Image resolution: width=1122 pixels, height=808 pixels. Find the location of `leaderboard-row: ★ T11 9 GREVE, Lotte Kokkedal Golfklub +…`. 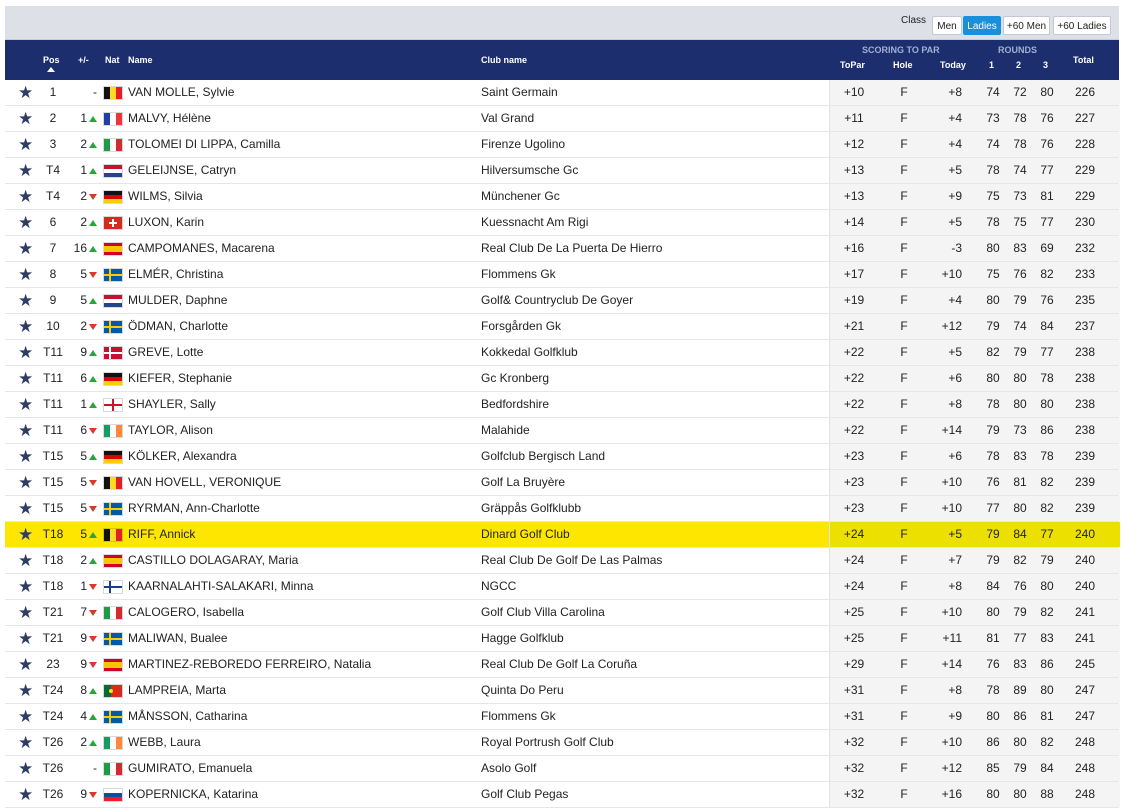

leaderboard-row: ★ T11 9 GREVE, Lotte Kokkedal Golfklub +… is located at coordinates (562, 353).